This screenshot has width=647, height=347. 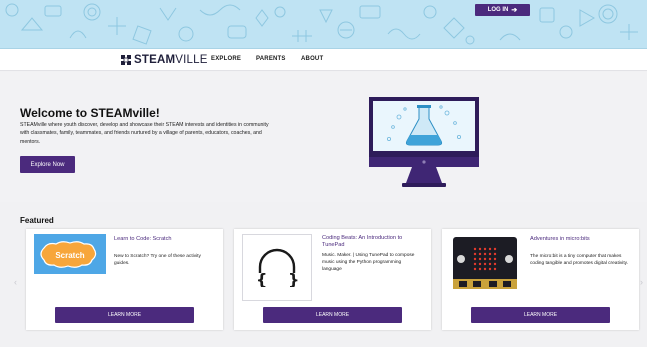 What do you see at coordinates (312, 59) in the screenshot?
I see `nav-link-about: ABOUT` at bounding box center [312, 59].